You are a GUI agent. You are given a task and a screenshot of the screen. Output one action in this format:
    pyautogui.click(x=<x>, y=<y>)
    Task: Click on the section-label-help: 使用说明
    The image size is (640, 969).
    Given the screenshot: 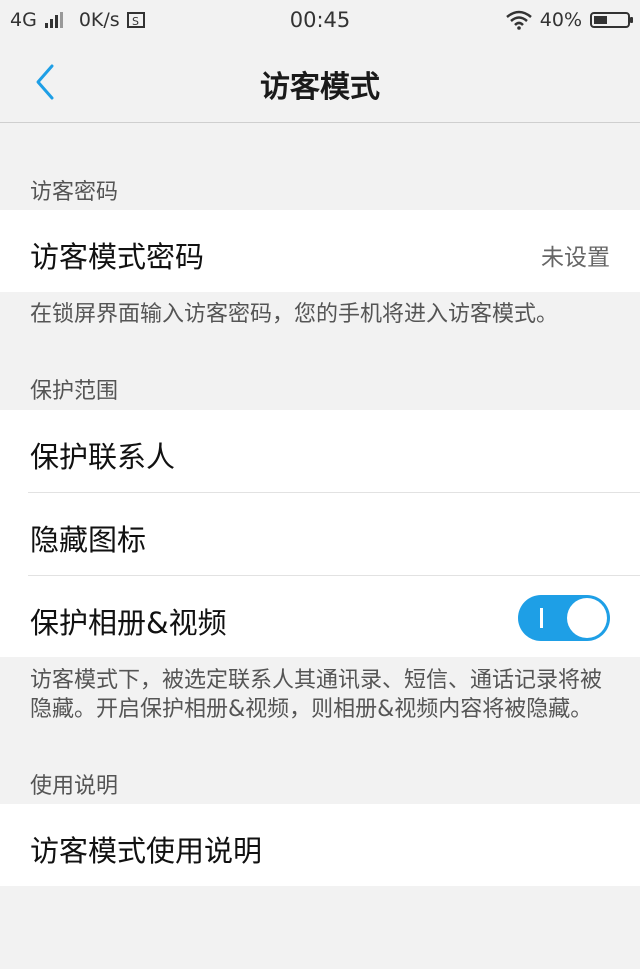 What is the action you would take?
    pyautogui.click(x=74, y=786)
    